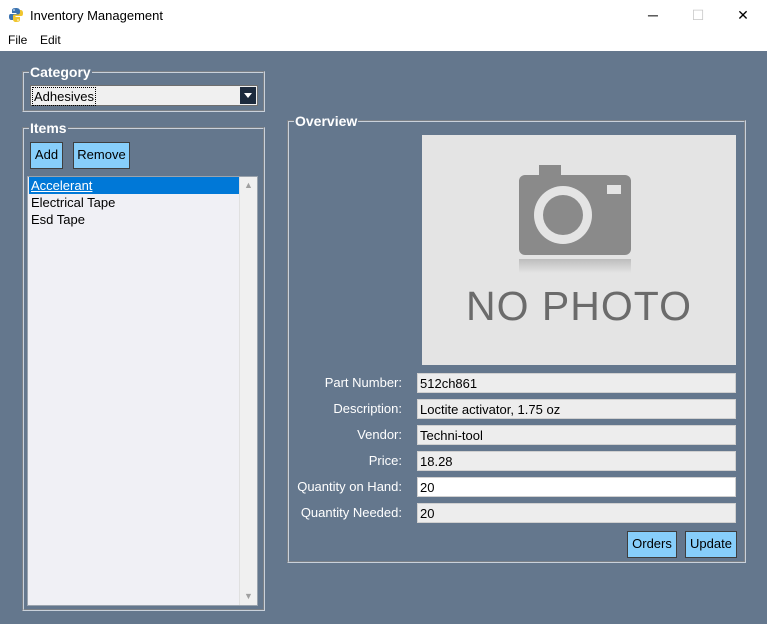  I want to click on scroll-down-icon: ▼, so click(248, 596).